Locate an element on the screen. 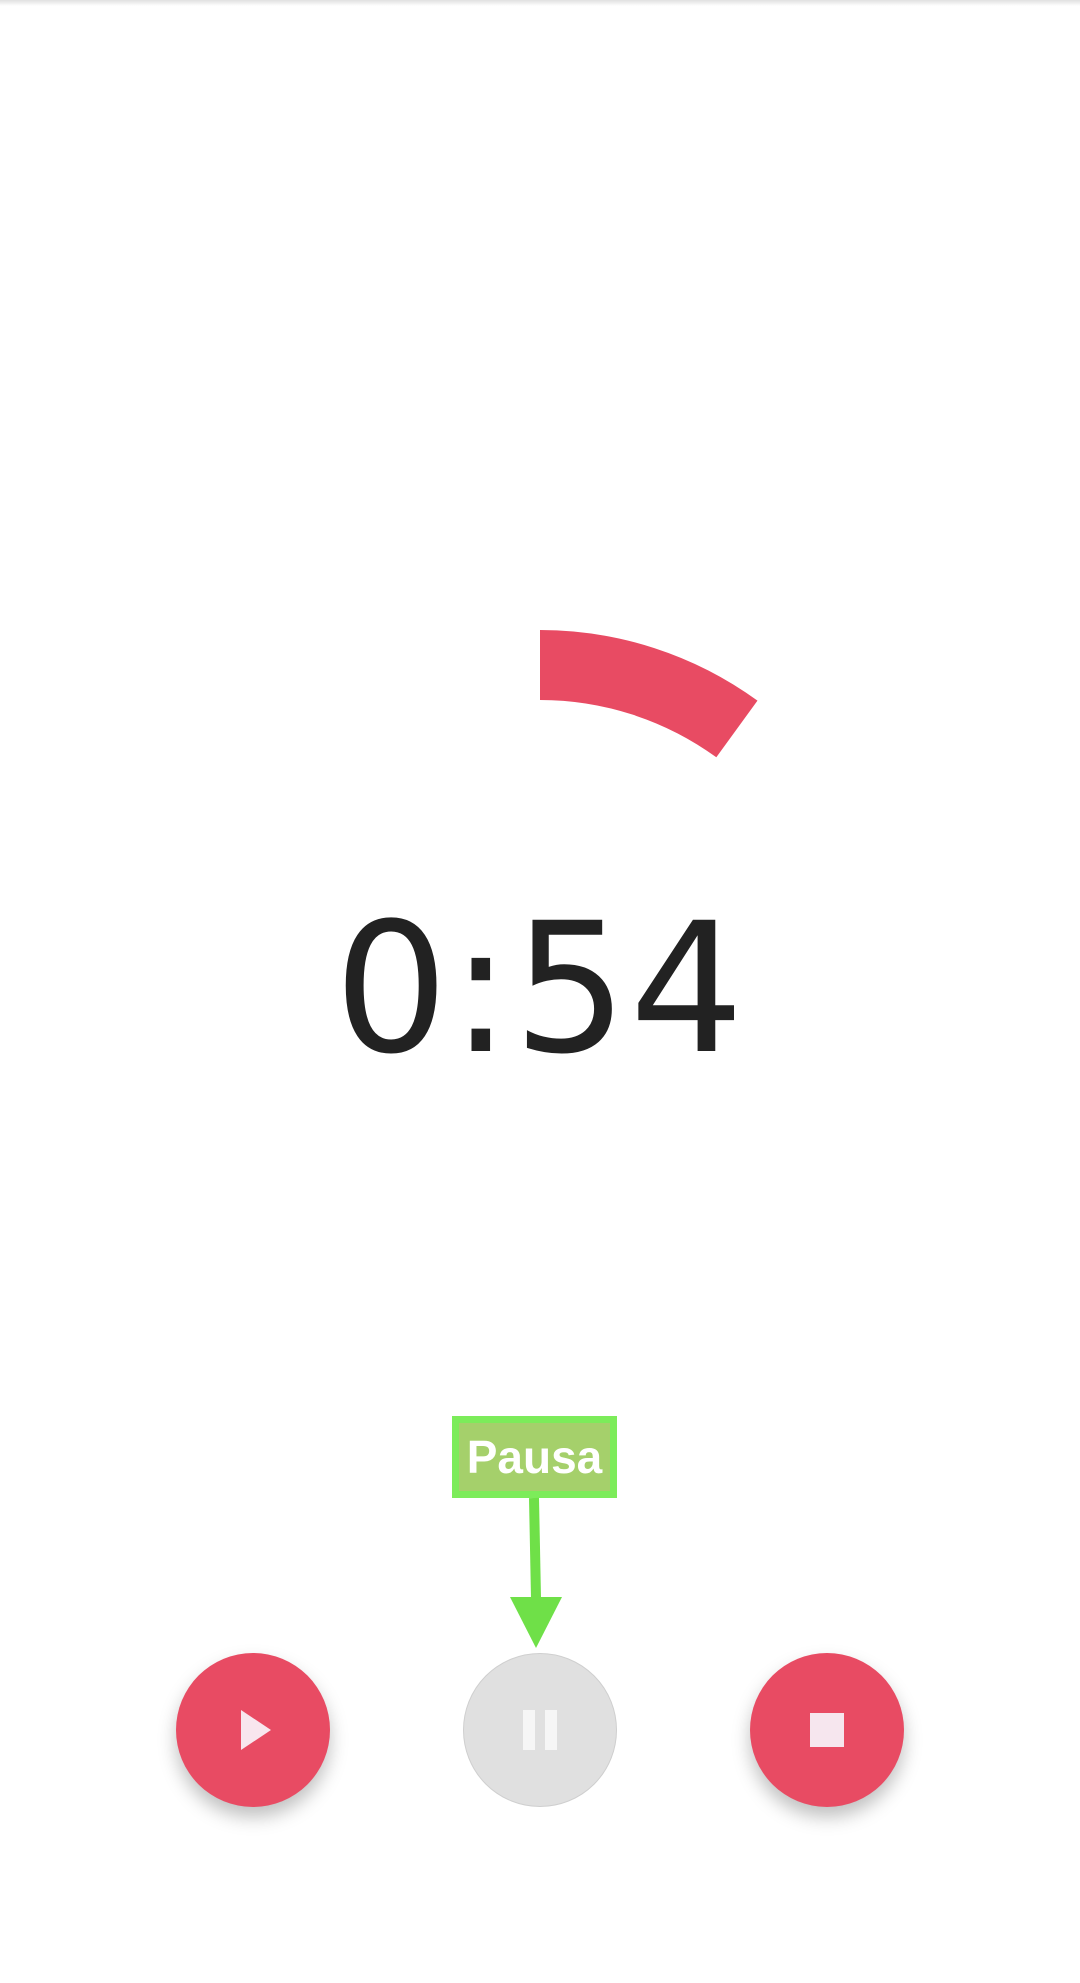 The height and width of the screenshot is (1983, 1080). stop-button is located at coordinates (827, 1730).